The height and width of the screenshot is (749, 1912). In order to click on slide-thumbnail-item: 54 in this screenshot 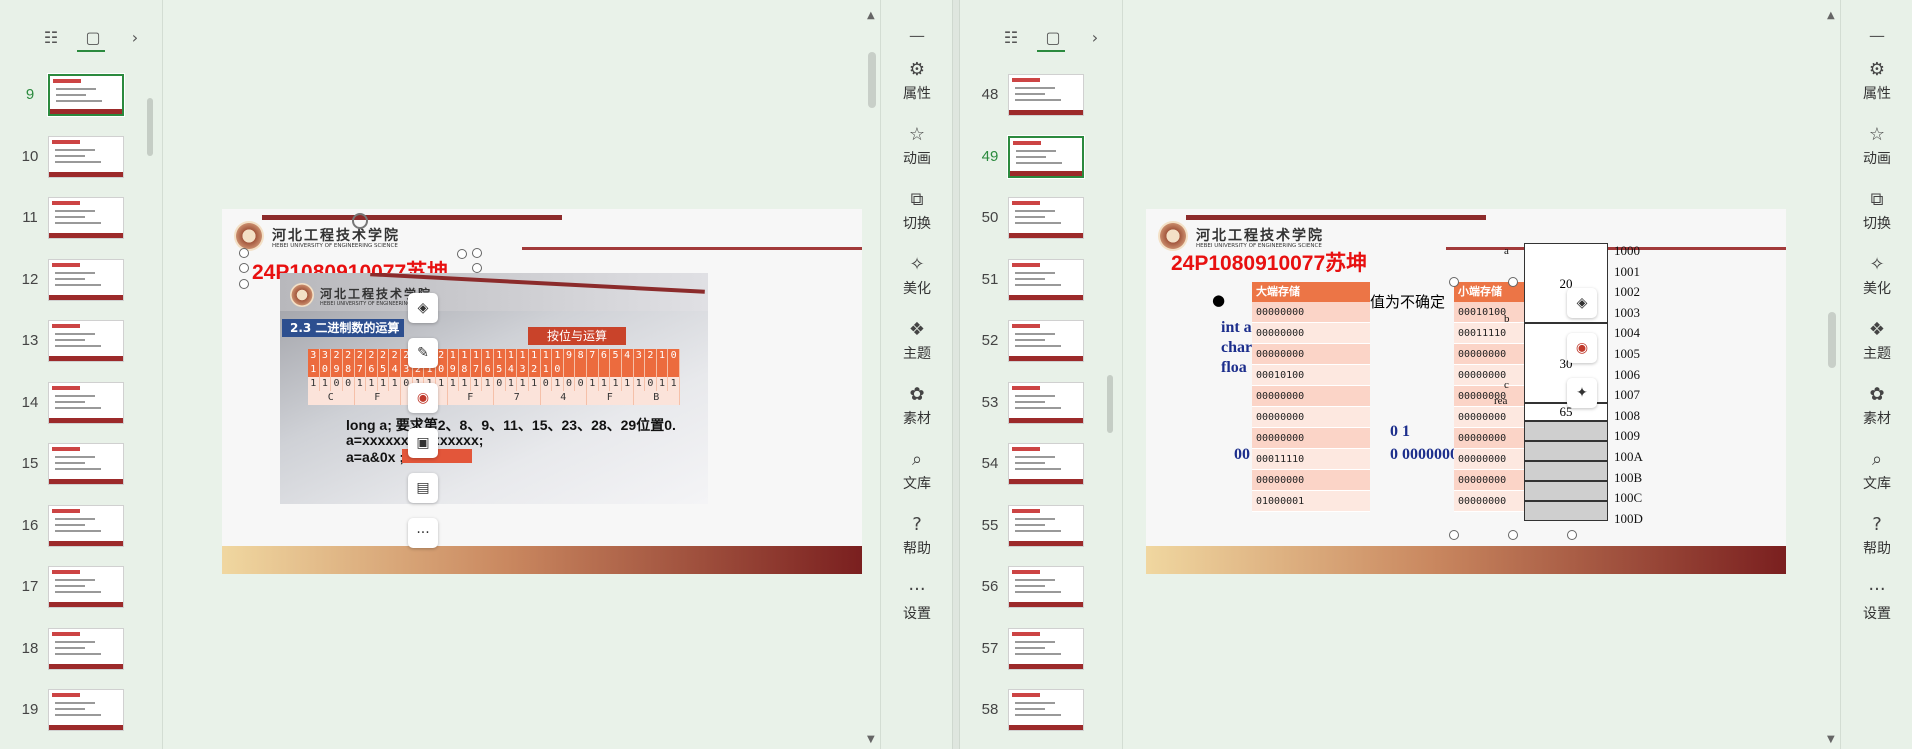, I will do `click(1030, 465)`.